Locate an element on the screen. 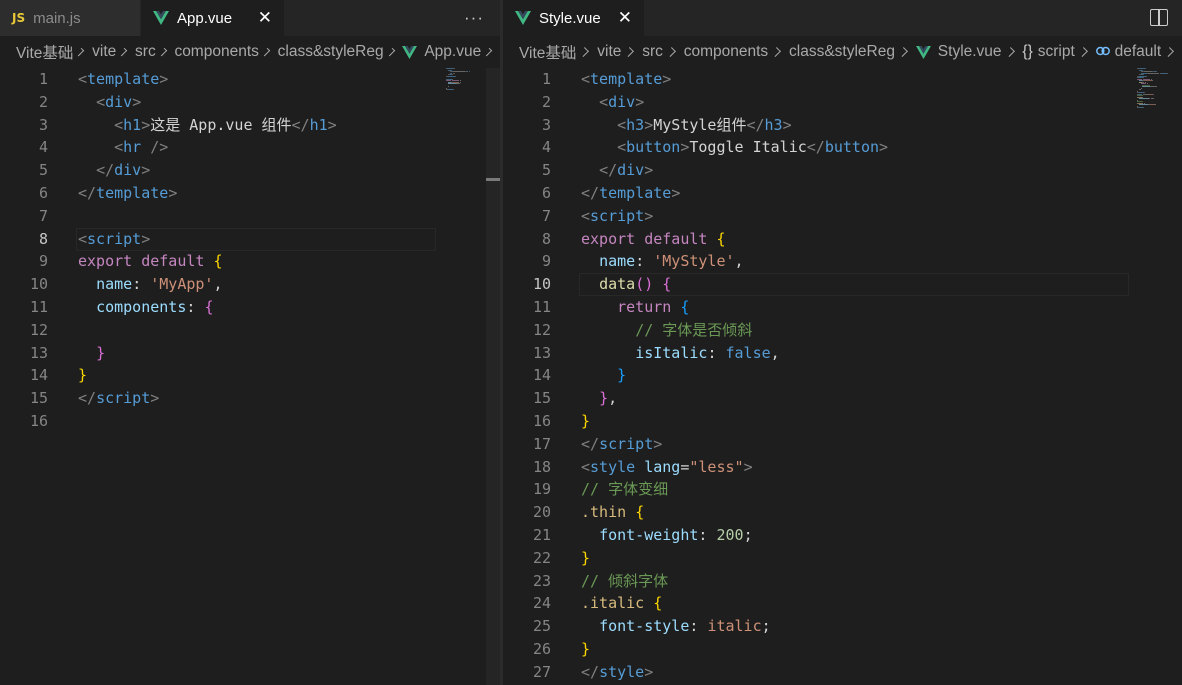 This screenshot has width=1182, height=685. code-line: 12 // 字体是否倾斜 is located at coordinates (842, 330).